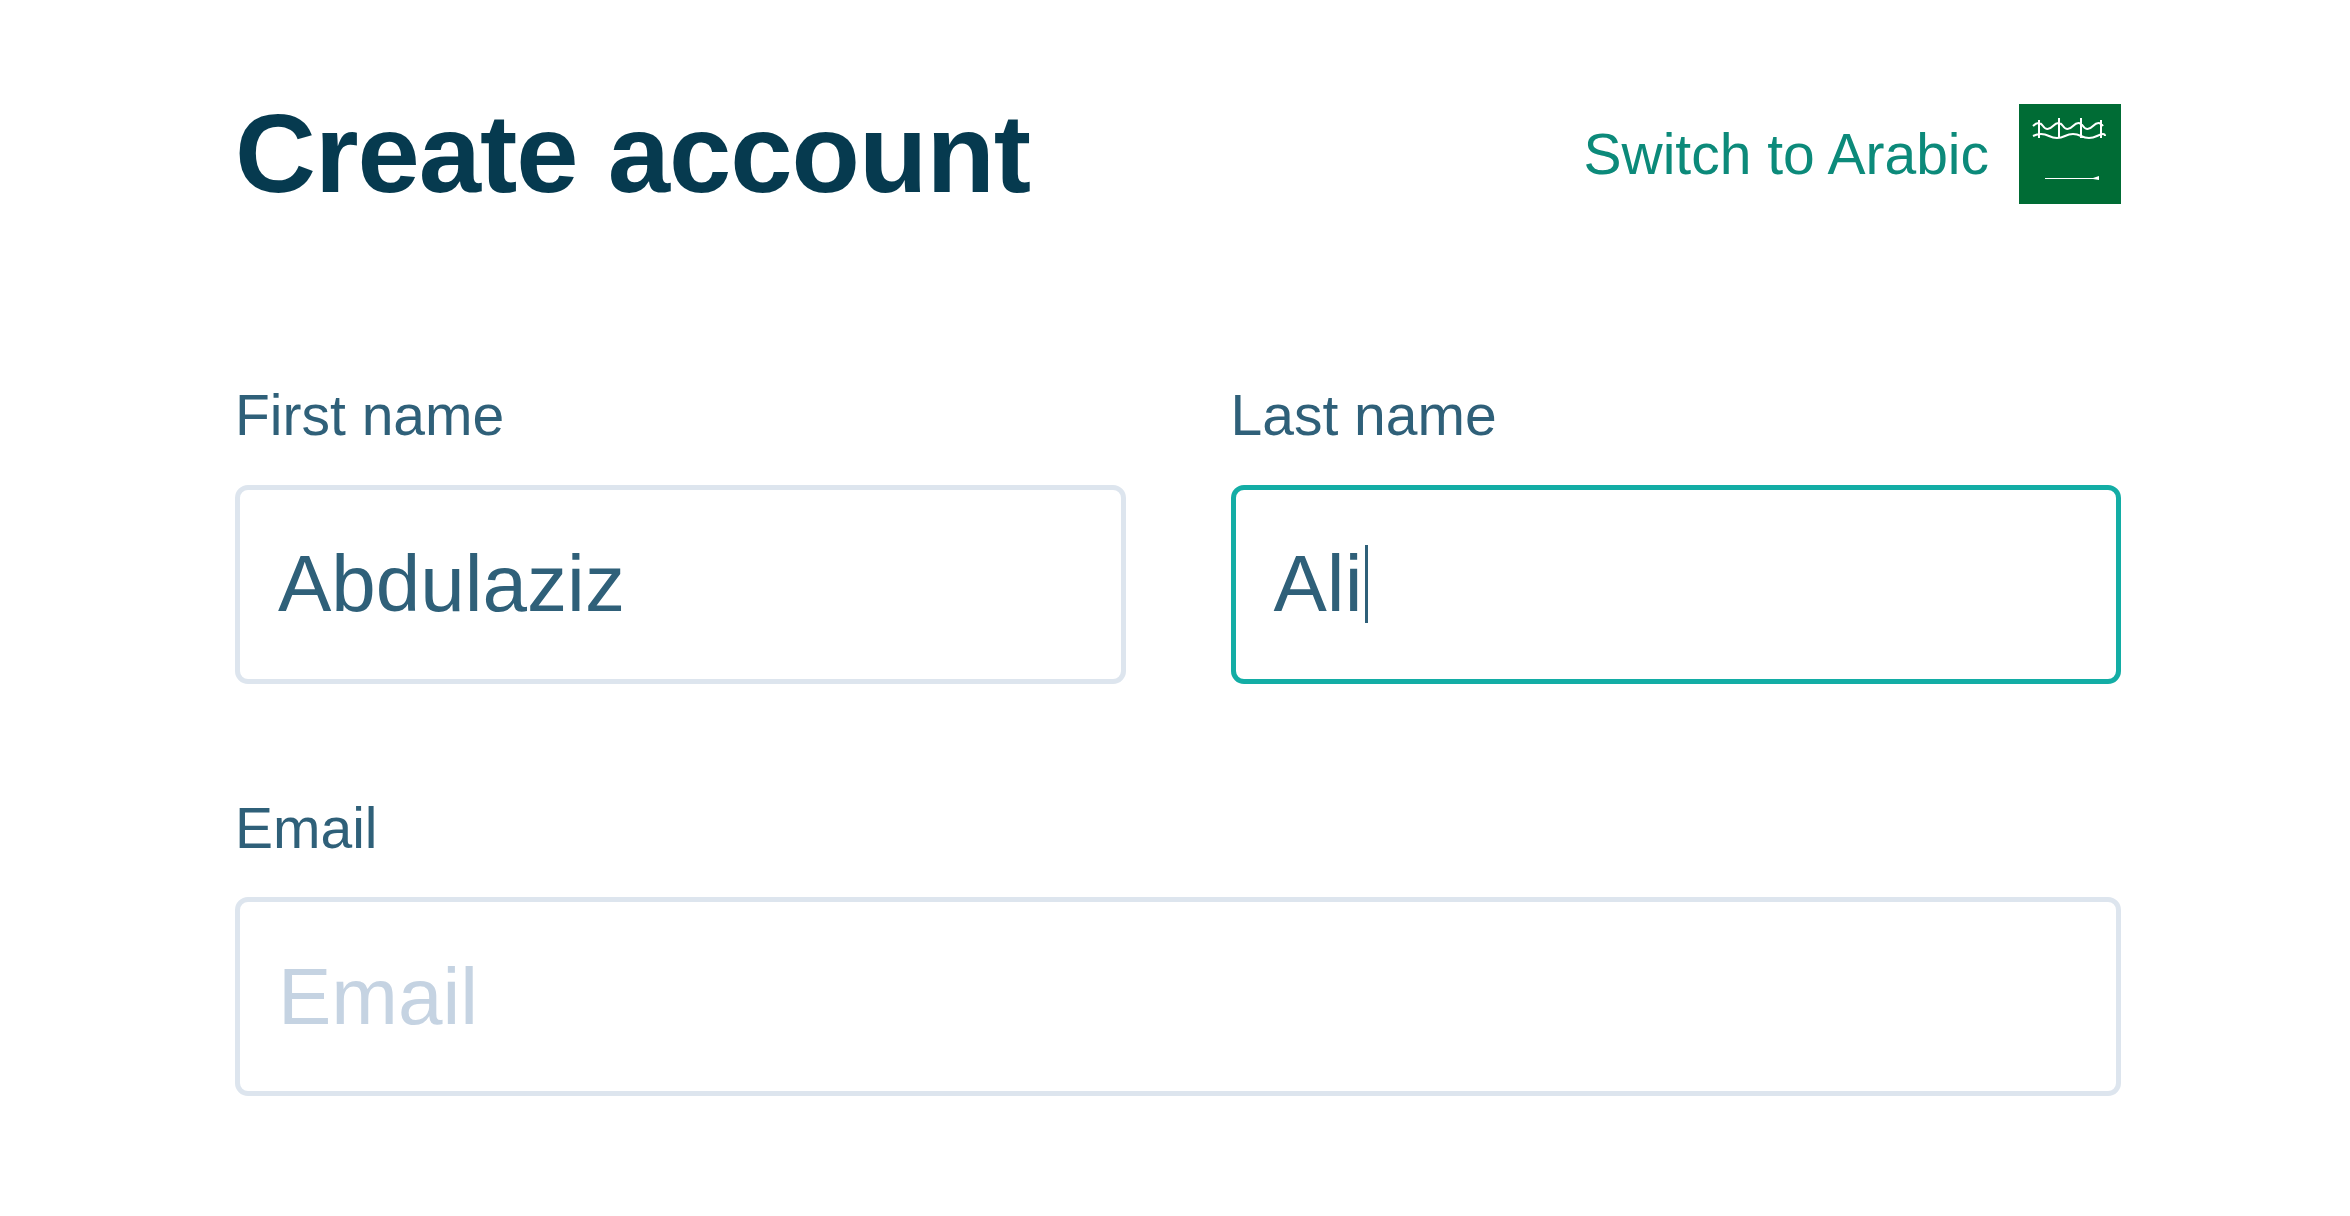  Describe the element at coordinates (1675, 584) in the screenshot. I see `input-field: Ali` at that location.